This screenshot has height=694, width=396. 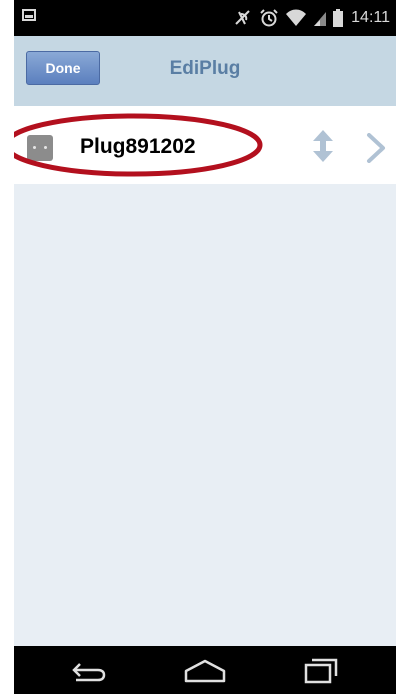 What do you see at coordinates (323, 146) in the screenshot?
I see `reorder-icon` at bounding box center [323, 146].